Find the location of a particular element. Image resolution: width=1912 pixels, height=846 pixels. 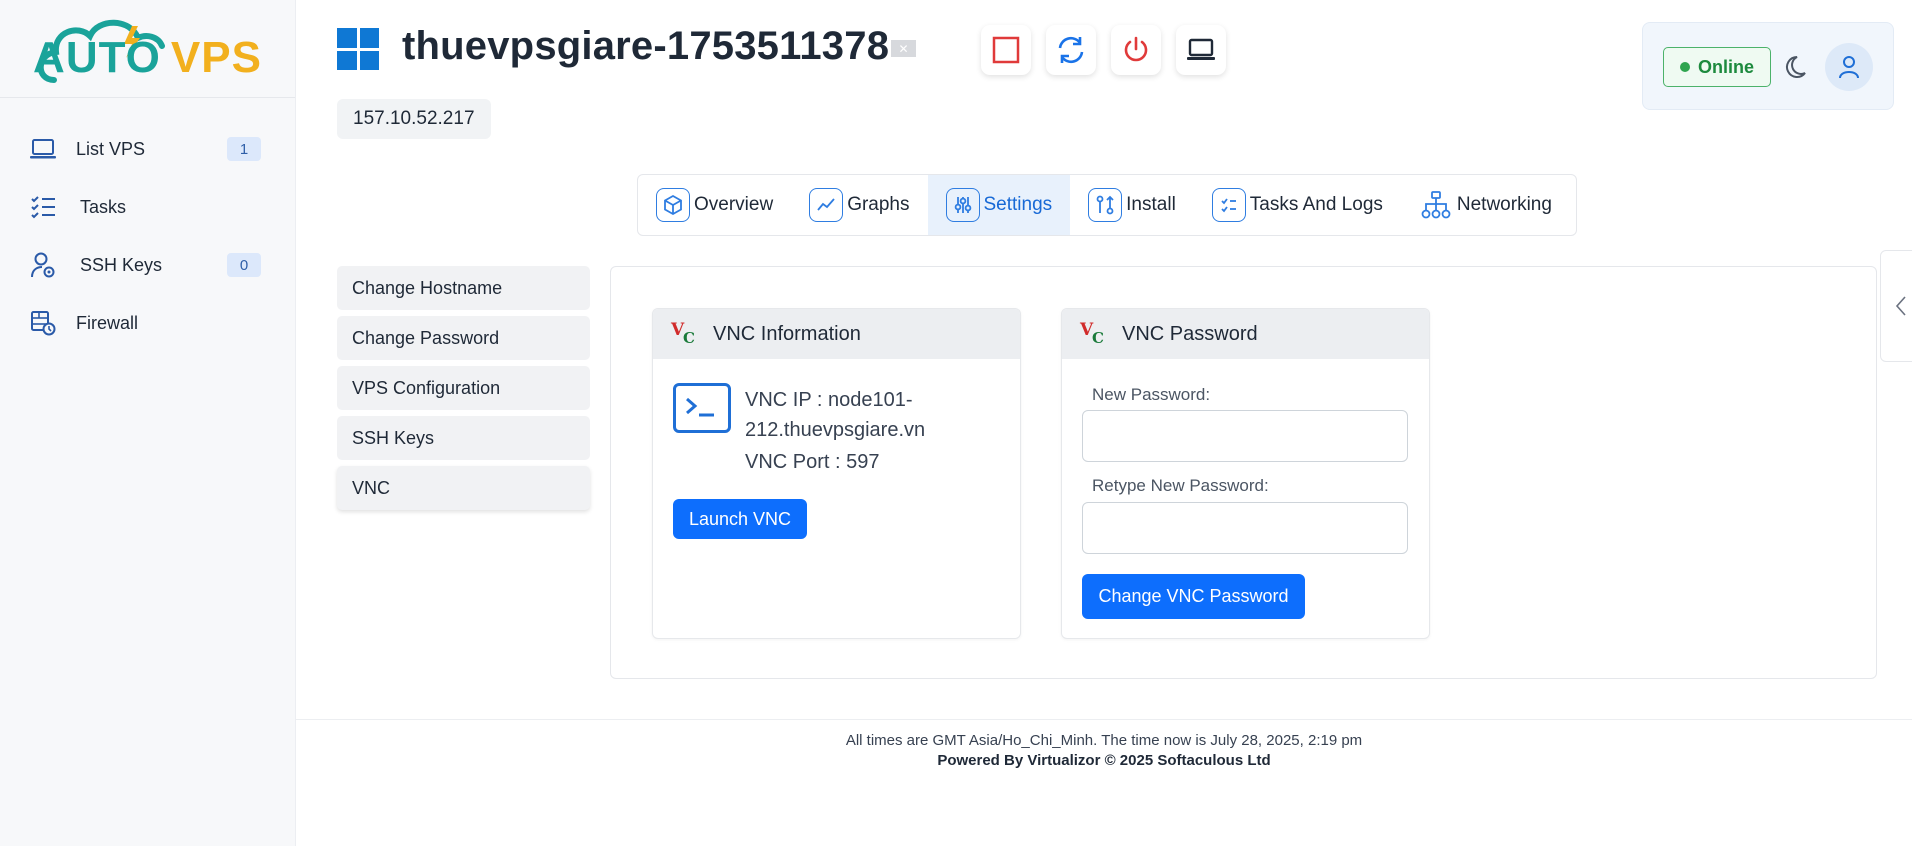

vnc-ip-line2: 212.thuevpsgiare.vn is located at coordinates (835, 430).